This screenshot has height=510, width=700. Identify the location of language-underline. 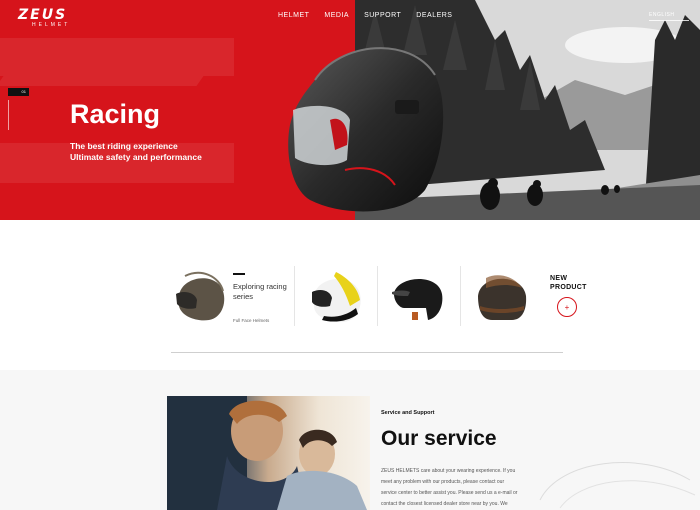
(669, 20).